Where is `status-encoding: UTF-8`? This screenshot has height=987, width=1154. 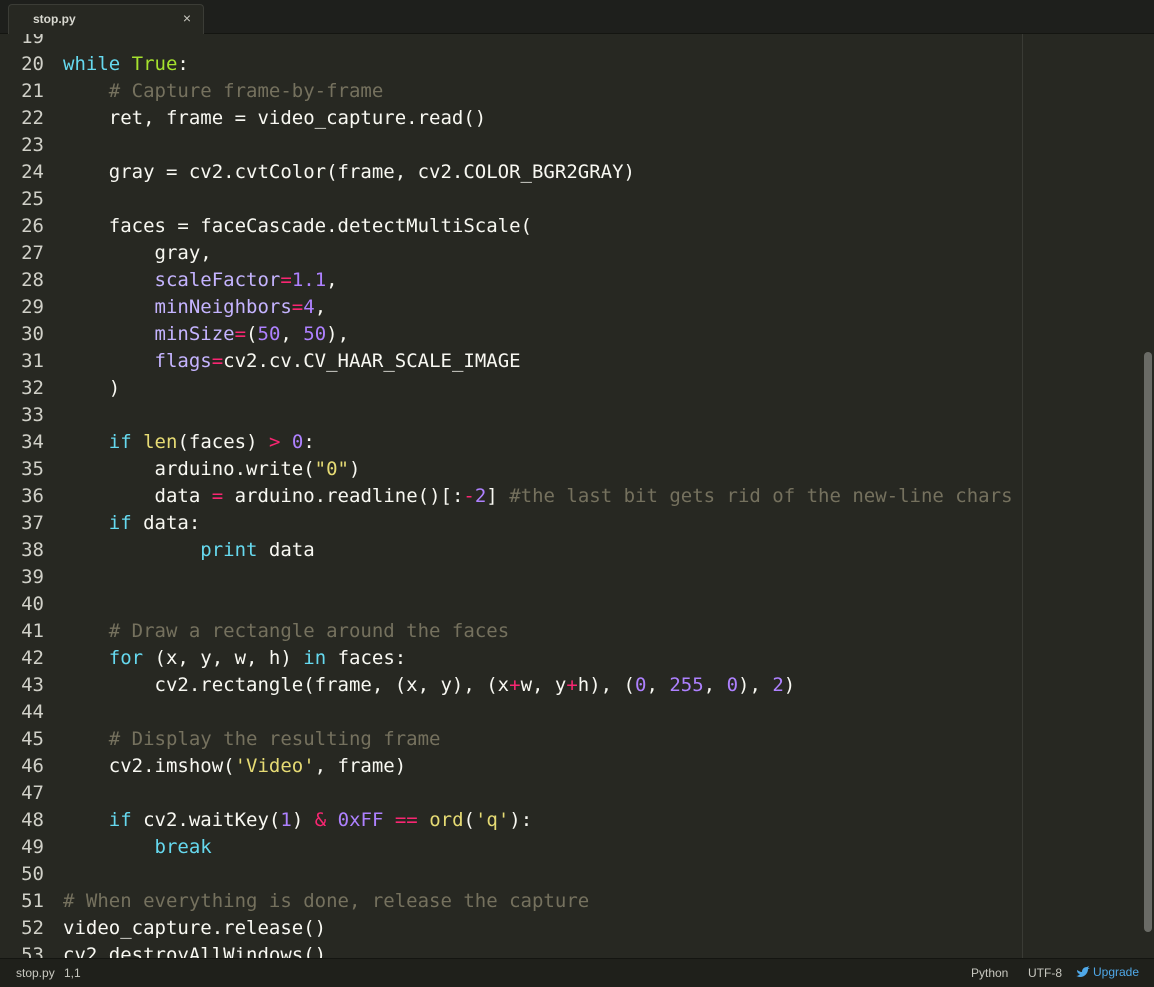
status-encoding: UTF-8 is located at coordinates (1045, 973).